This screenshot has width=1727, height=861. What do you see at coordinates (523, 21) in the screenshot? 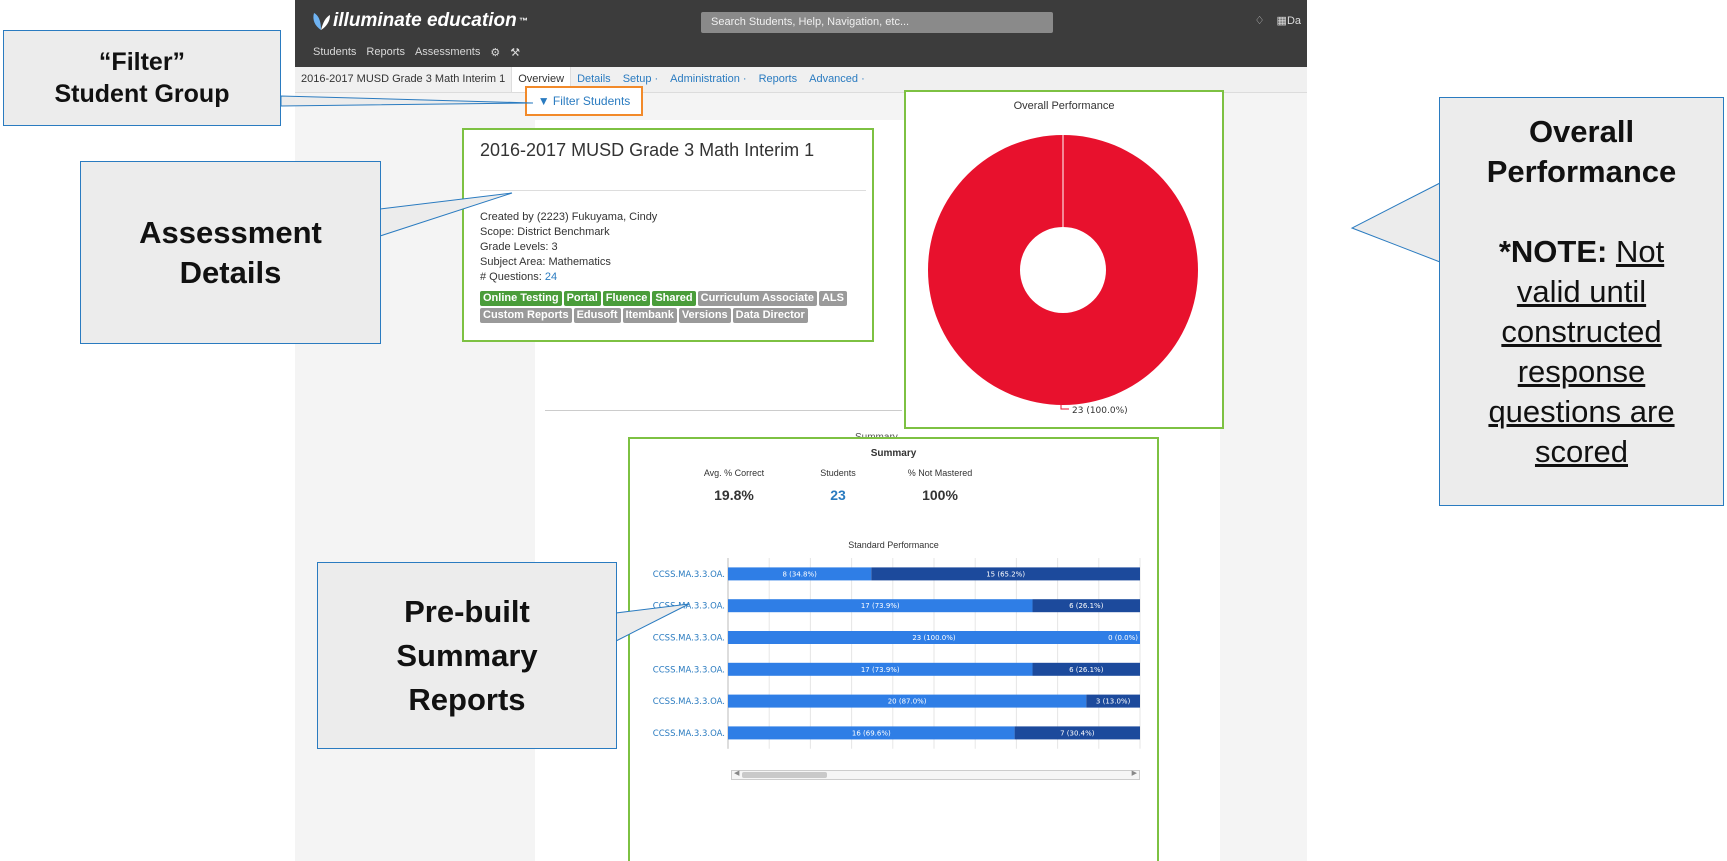
I see `logo-trademark: ™` at bounding box center [523, 21].